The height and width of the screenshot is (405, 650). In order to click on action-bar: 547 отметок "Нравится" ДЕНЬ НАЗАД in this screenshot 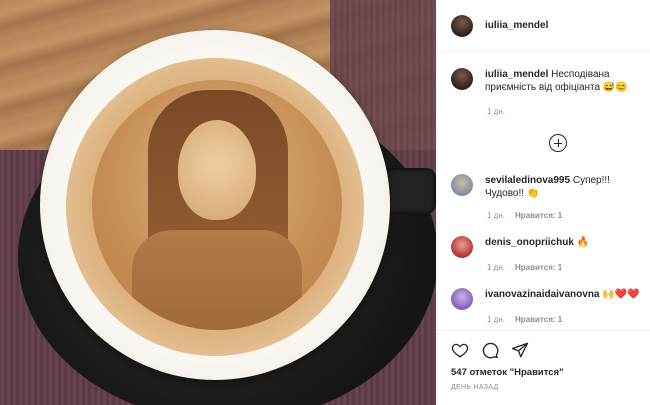, I will do `click(543, 367)`.